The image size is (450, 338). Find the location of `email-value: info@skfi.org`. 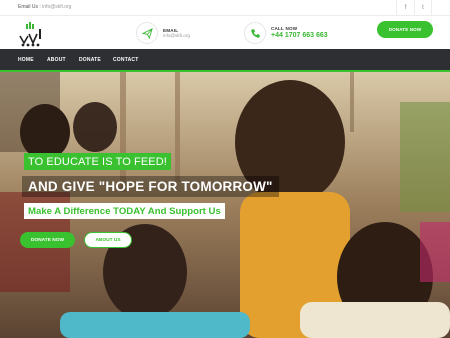

email-value: info@skfi.org is located at coordinates (176, 35).